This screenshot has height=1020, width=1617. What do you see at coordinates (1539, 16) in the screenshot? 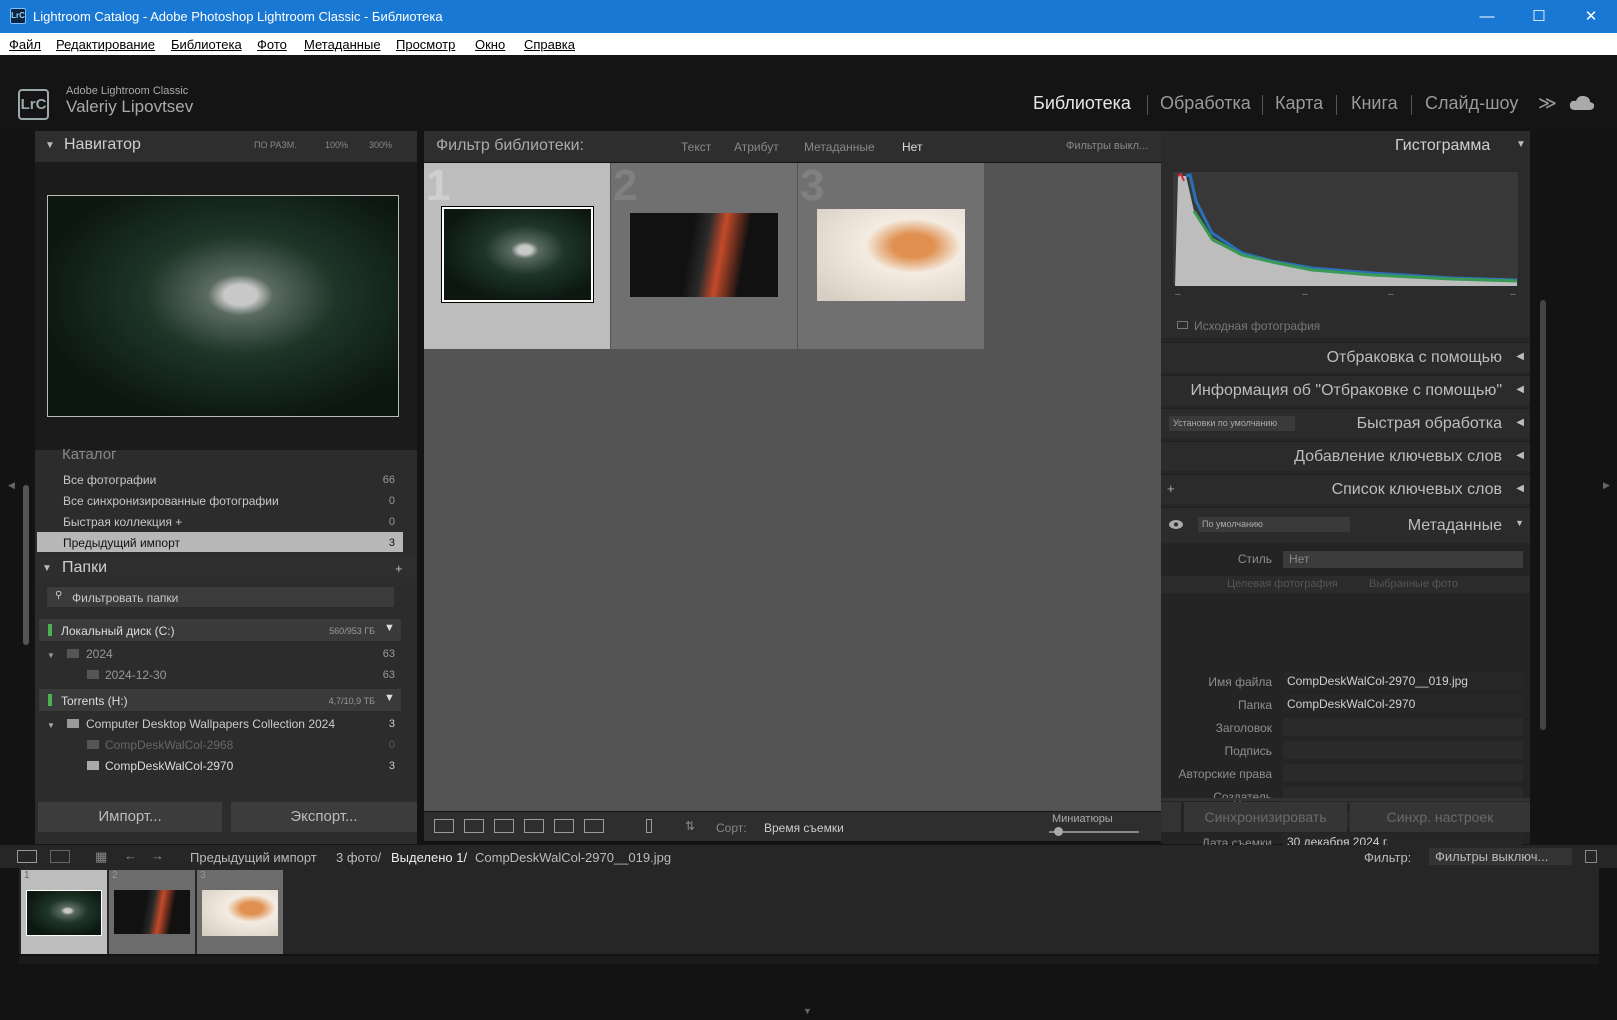
I see `maximize-button: ☐` at bounding box center [1539, 16].